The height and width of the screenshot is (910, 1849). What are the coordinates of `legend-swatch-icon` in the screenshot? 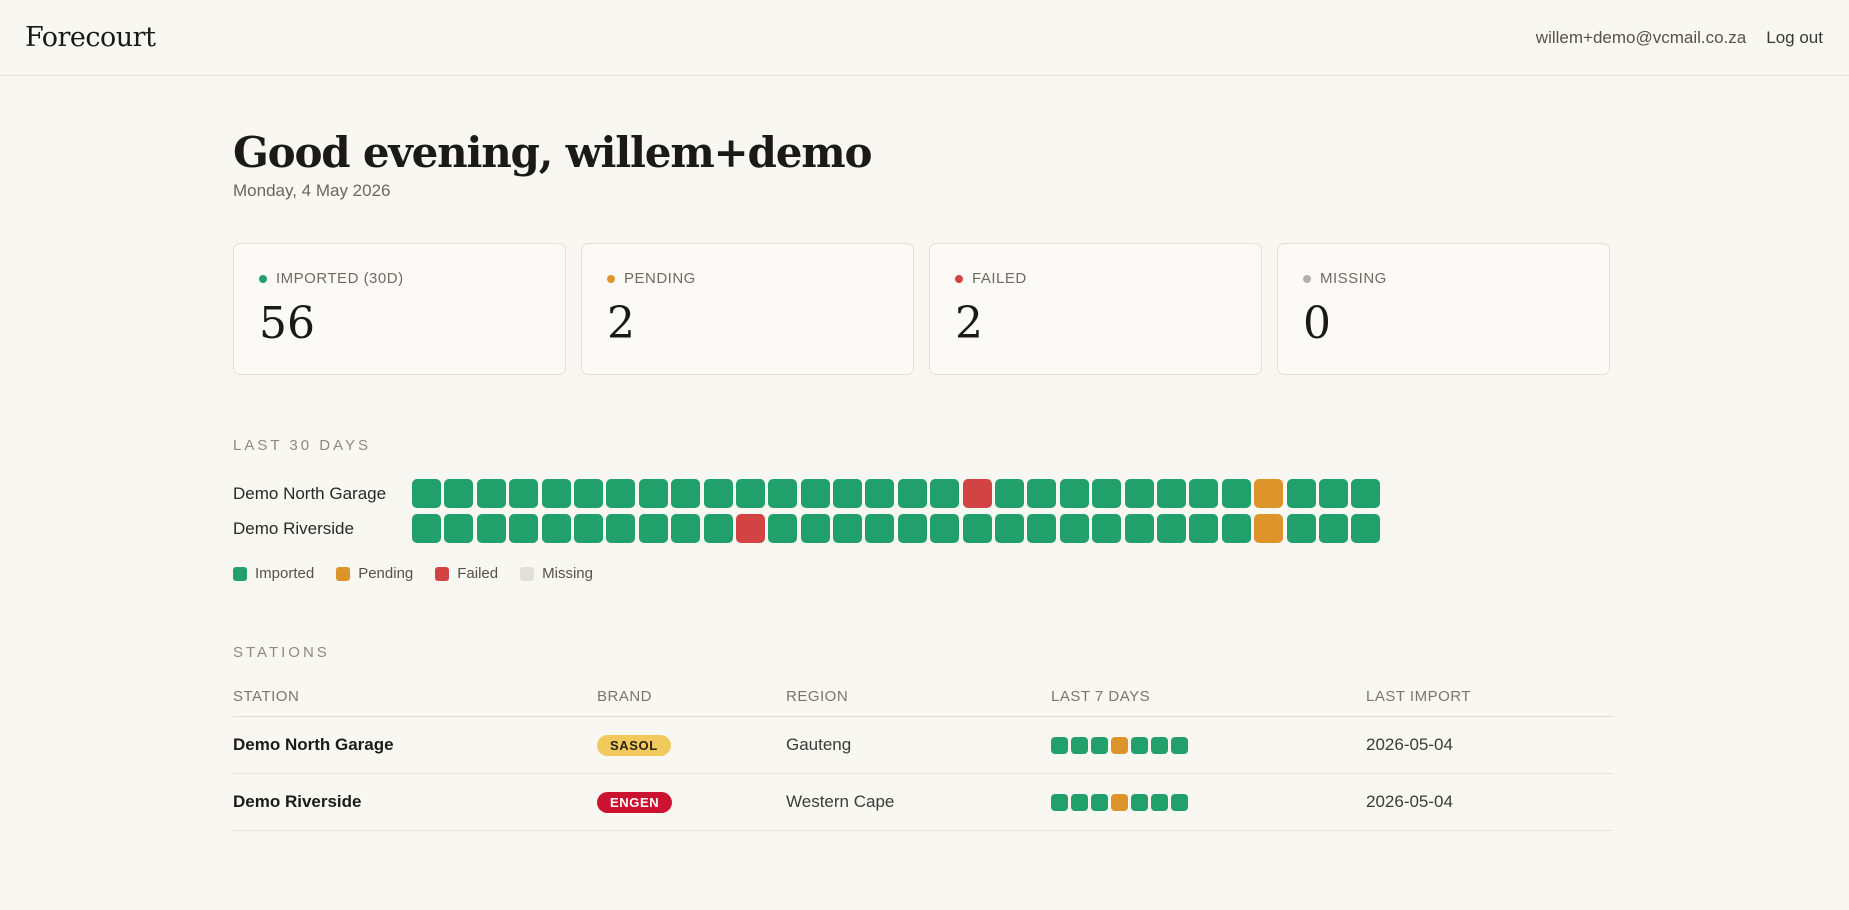 It's located at (527, 573).